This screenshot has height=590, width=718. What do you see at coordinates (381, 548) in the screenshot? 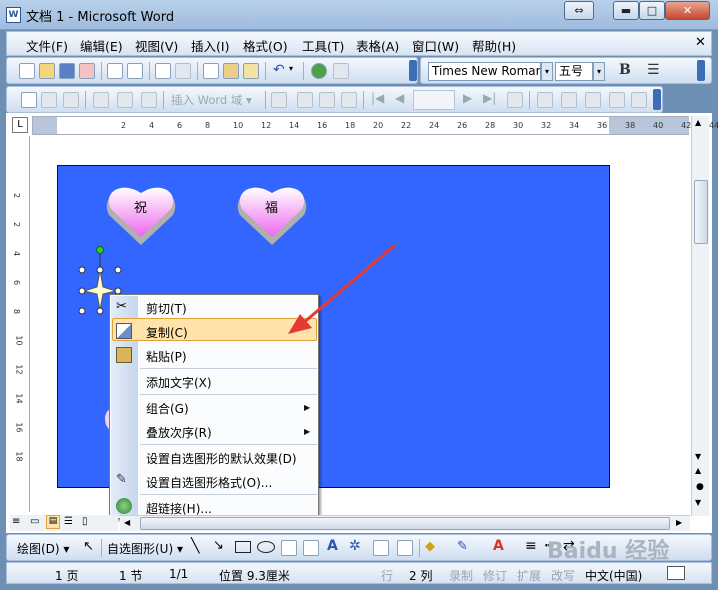
I see `clip-art-icon` at bounding box center [381, 548].